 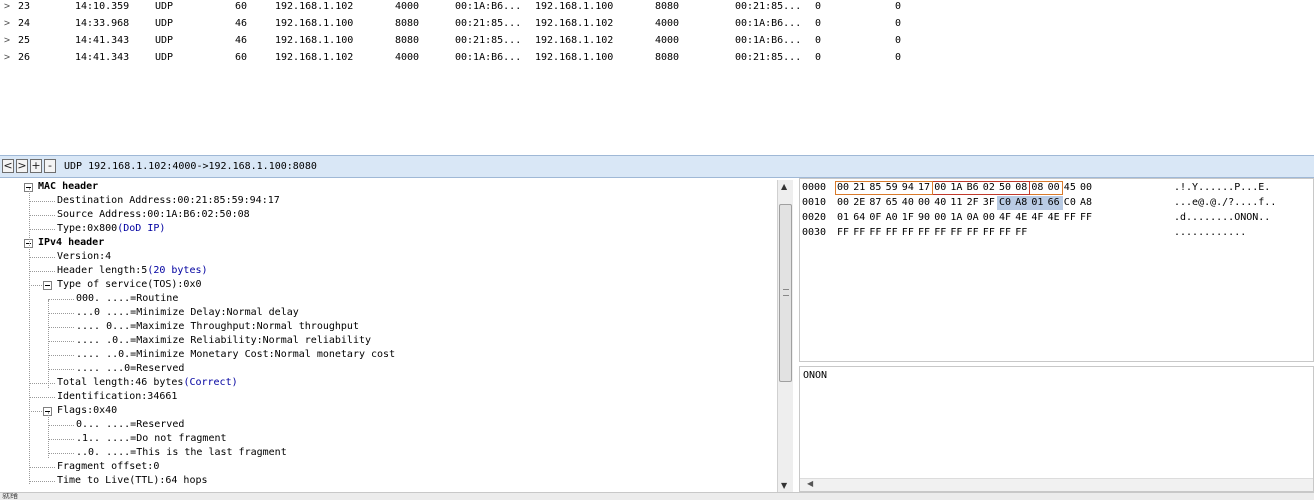 I want to click on hex-byte: 65, so click(x=892, y=202).